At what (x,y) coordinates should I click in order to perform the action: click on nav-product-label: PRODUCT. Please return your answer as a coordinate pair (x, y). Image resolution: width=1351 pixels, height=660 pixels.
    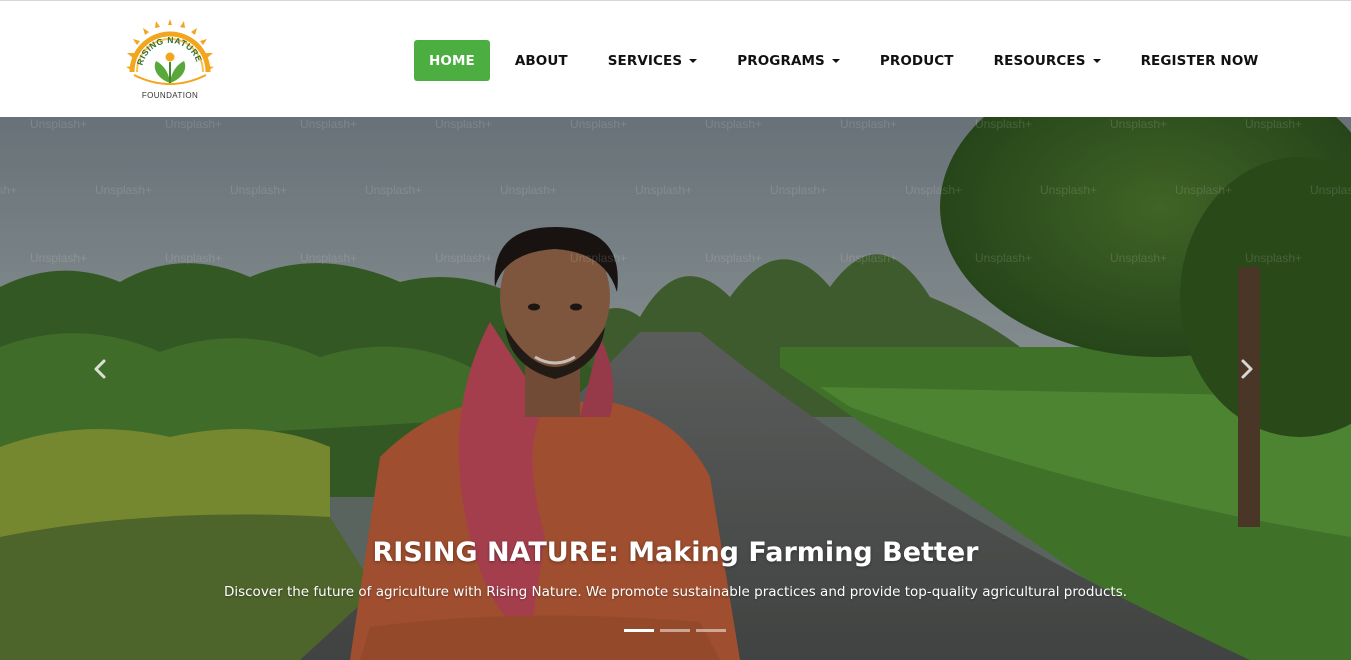
    Looking at the image, I should click on (916, 60).